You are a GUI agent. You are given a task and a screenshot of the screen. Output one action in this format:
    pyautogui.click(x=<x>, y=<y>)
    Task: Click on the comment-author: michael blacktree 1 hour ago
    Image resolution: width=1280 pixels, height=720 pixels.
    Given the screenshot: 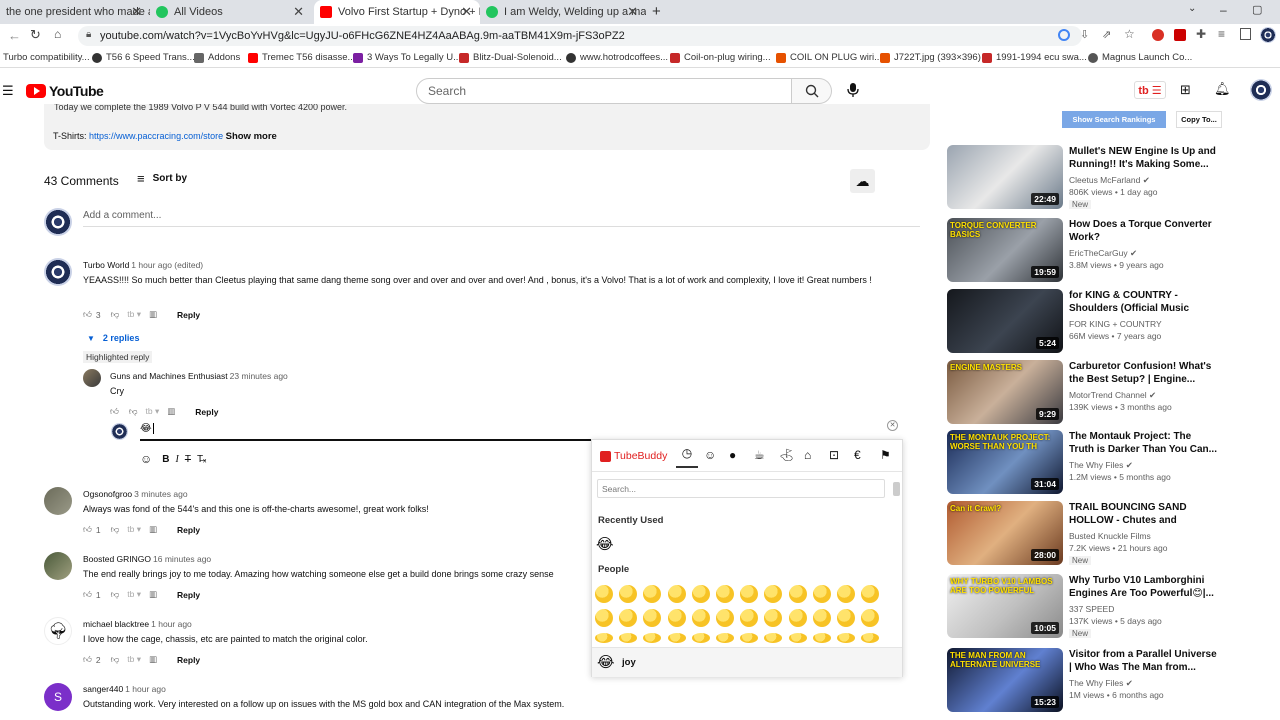 What is the action you would take?
    pyautogui.click(x=137, y=624)
    